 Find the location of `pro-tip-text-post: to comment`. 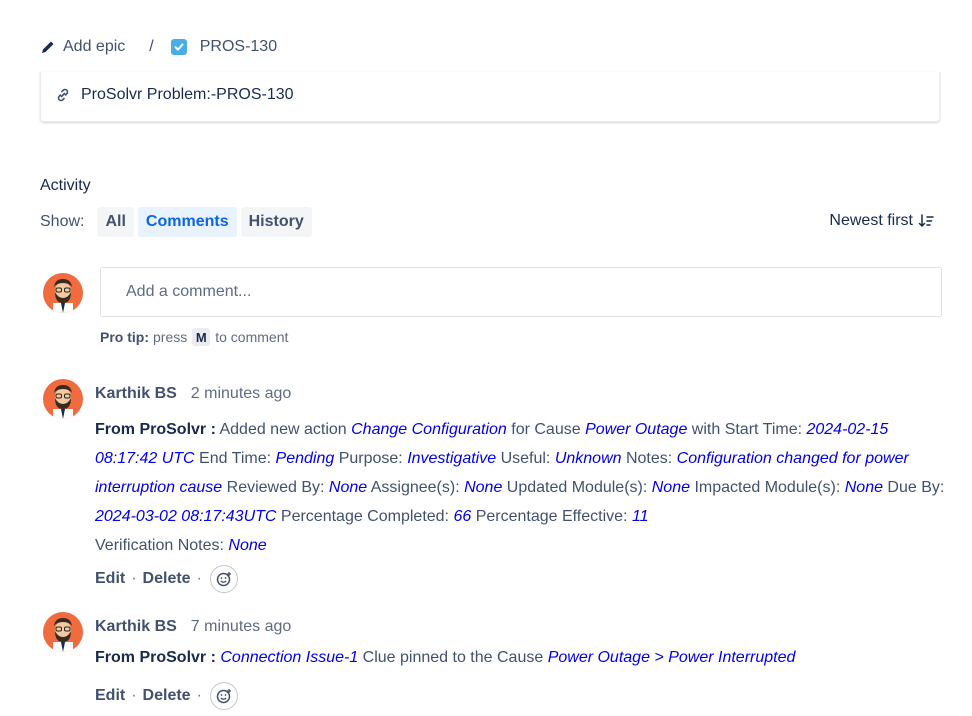

pro-tip-text-post: to comment is located at coordinates (252, 337).